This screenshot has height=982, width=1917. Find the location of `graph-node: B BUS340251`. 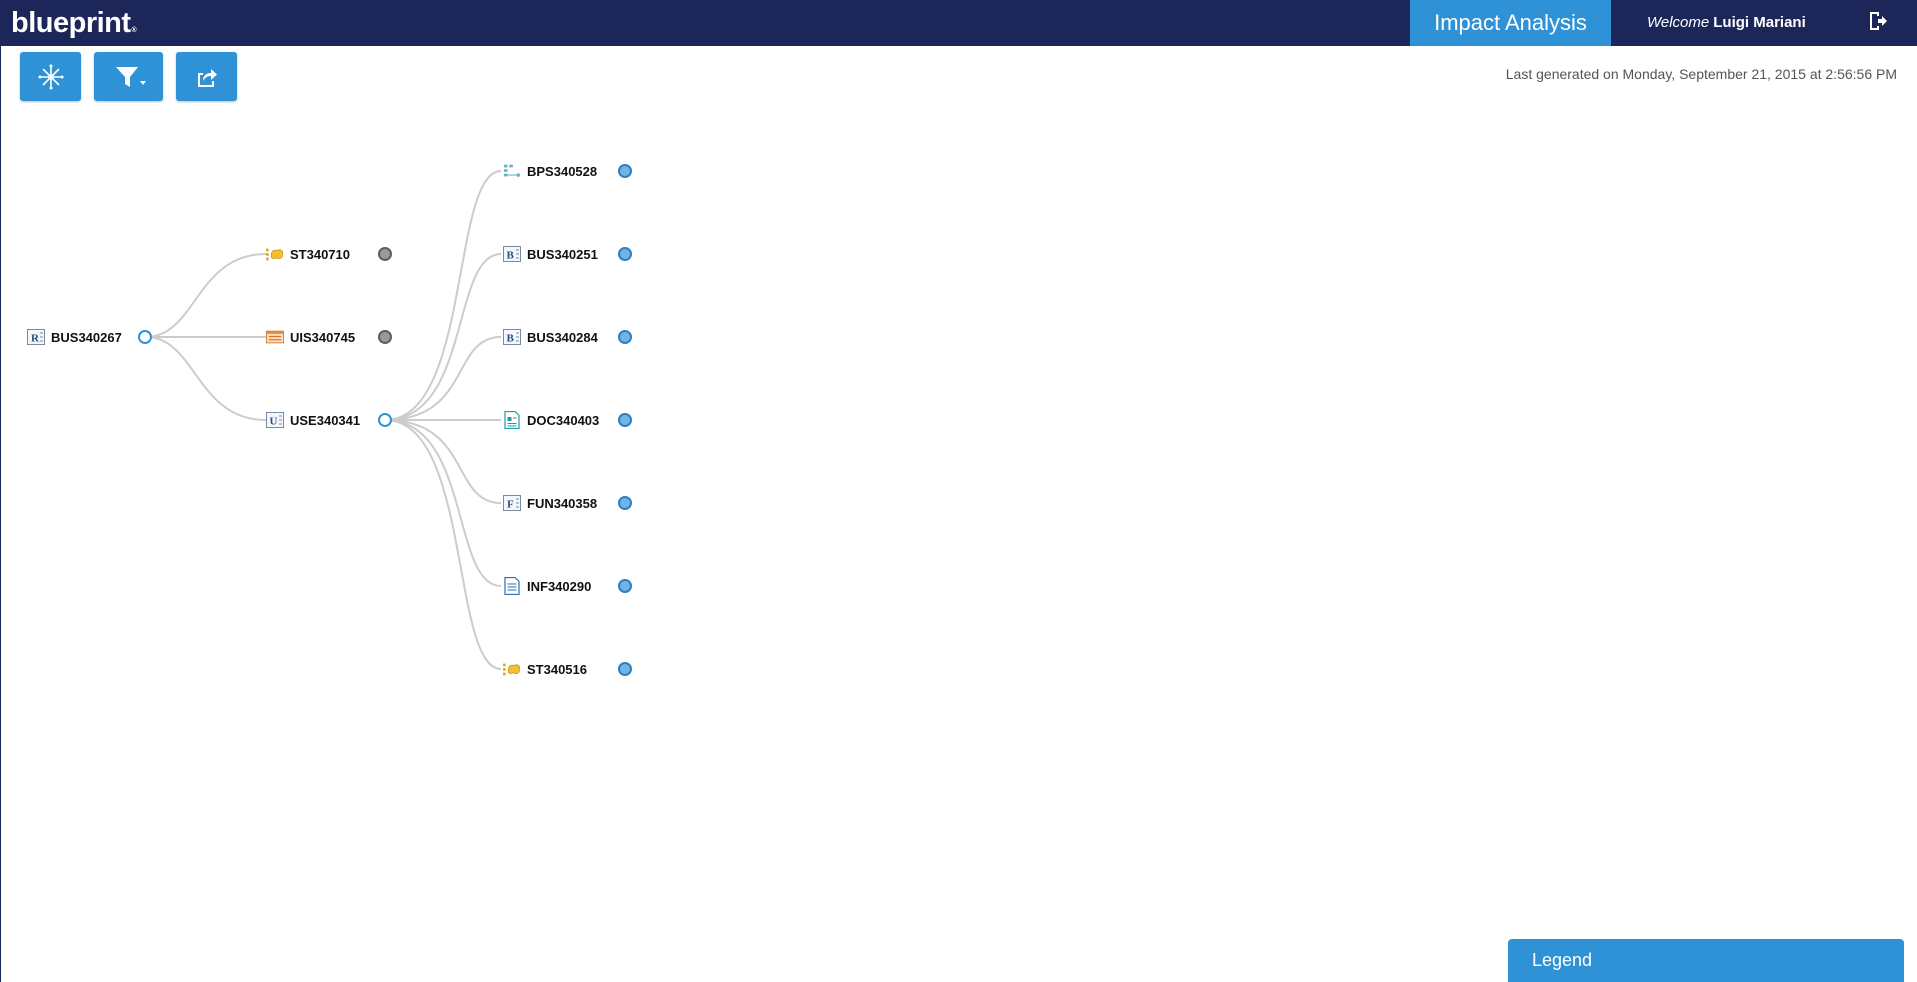

graph-node: B BUS340251 is located at coordinates (550, 254).